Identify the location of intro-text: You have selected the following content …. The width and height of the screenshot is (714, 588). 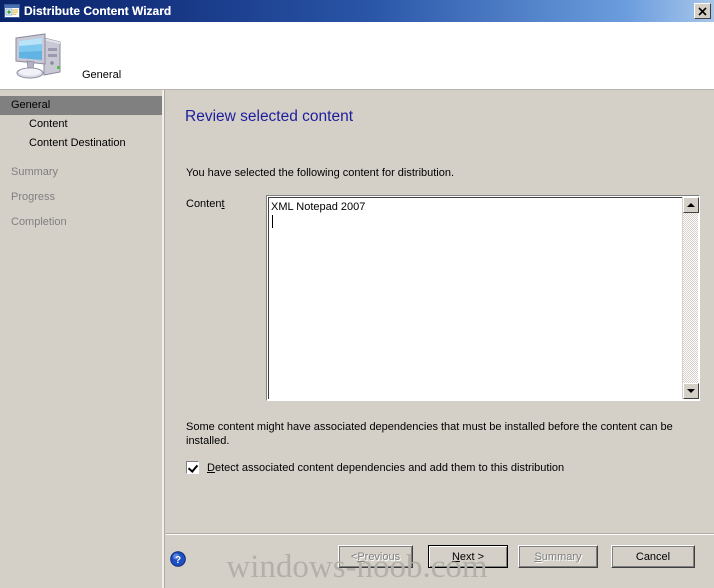
(320, 173).